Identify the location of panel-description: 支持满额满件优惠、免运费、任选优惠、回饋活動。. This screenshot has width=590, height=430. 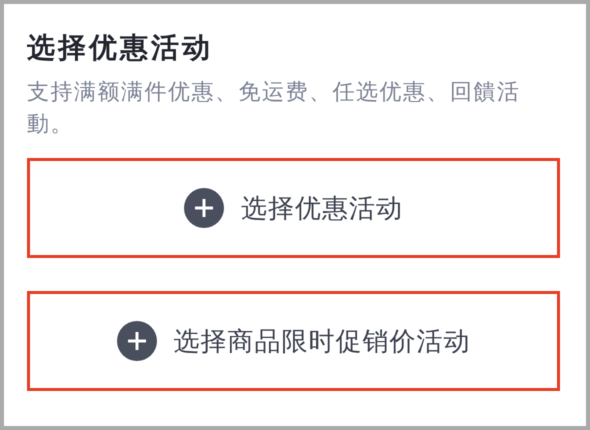
(274, 108).